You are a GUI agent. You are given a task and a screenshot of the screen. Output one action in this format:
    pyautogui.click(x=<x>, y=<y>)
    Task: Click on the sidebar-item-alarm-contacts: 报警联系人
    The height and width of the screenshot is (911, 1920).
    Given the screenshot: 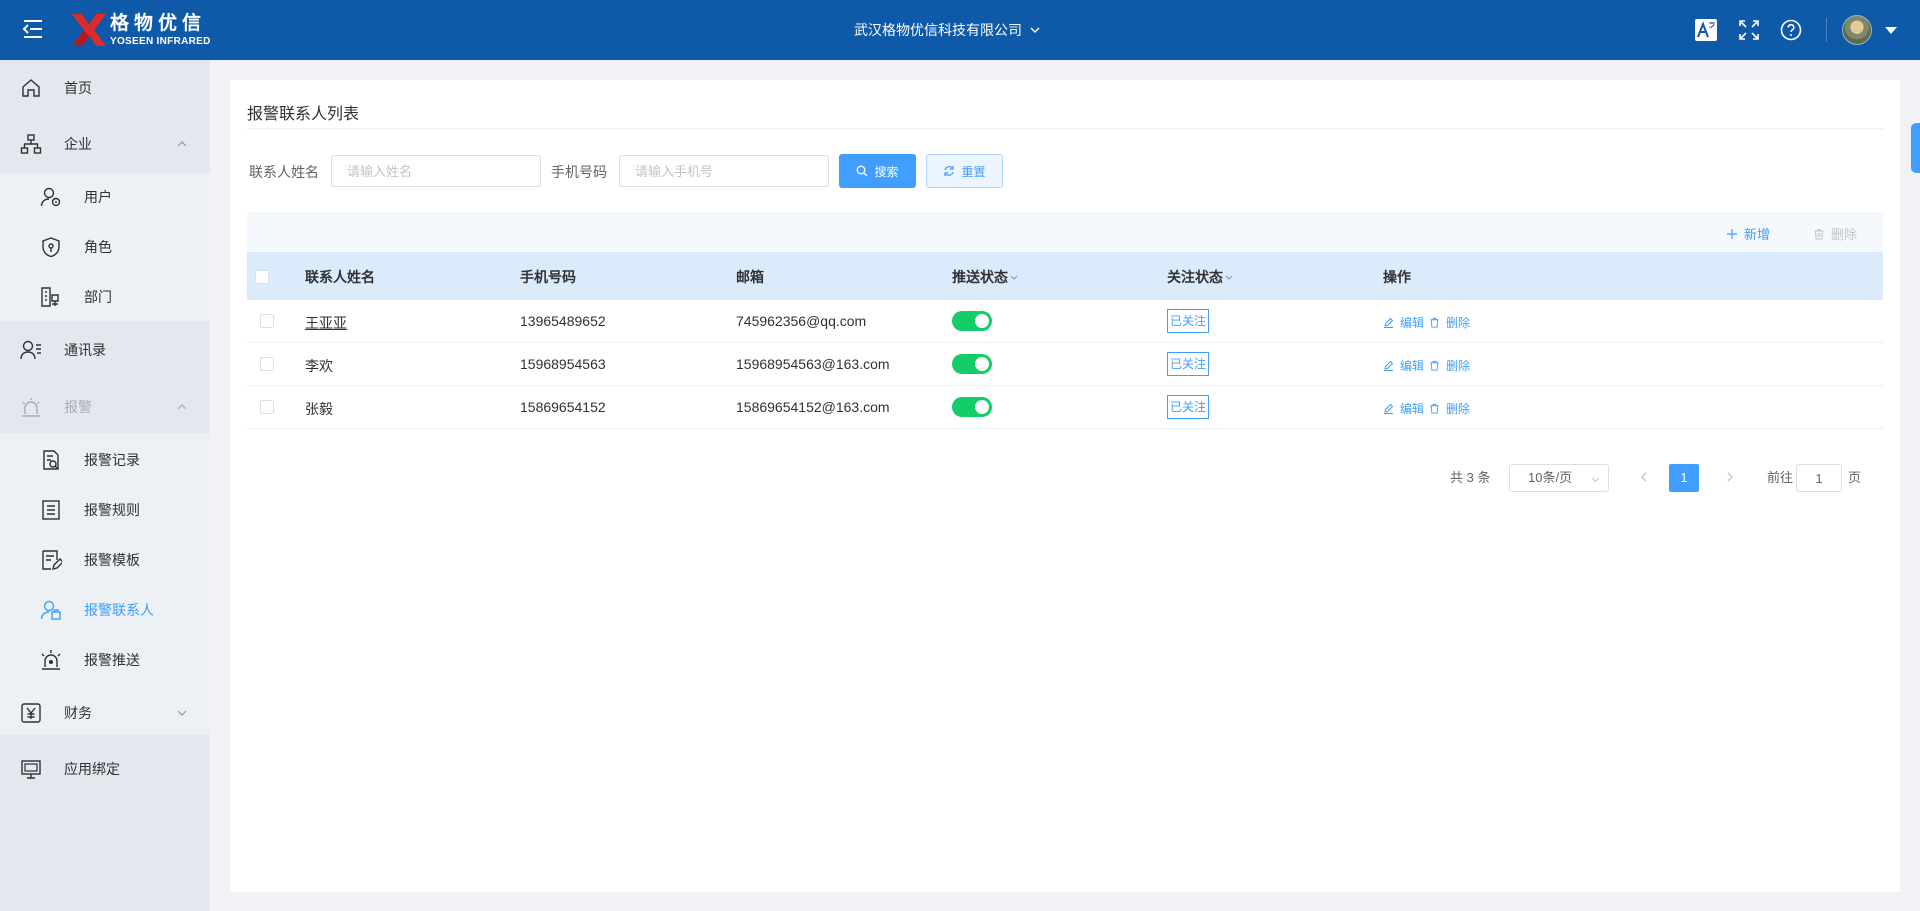 What is the action you would take?
    pyautogui.click(x=105, y=610)
    